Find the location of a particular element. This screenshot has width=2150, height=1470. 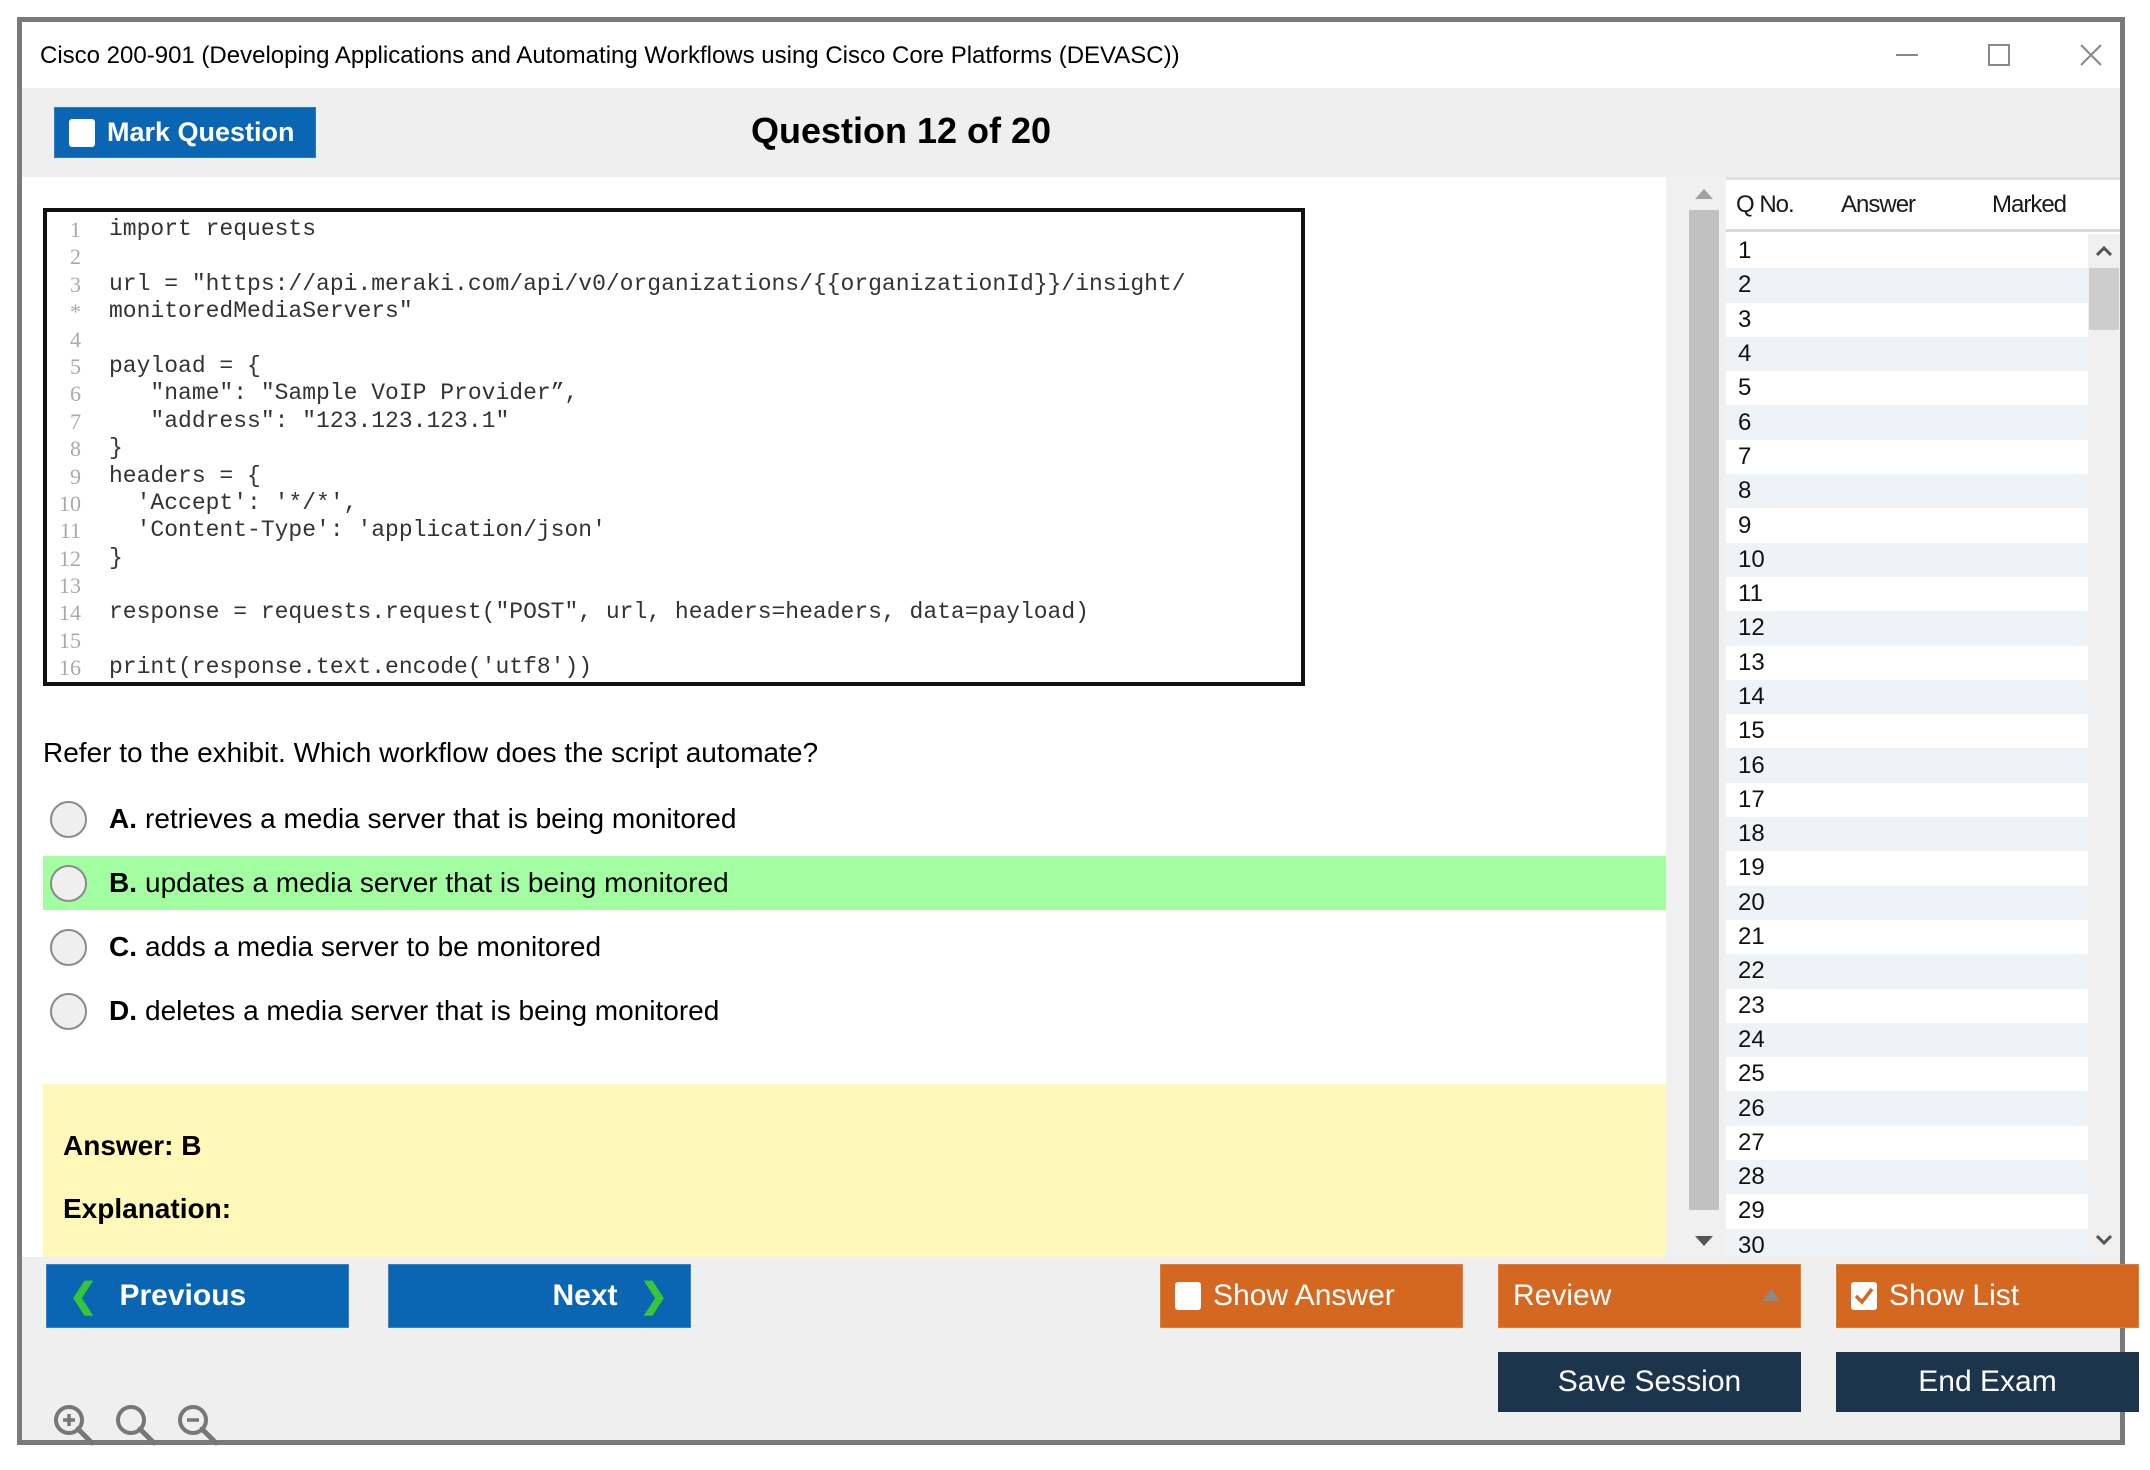

question-list-row: 17 is located at coordinates (1907, 800).